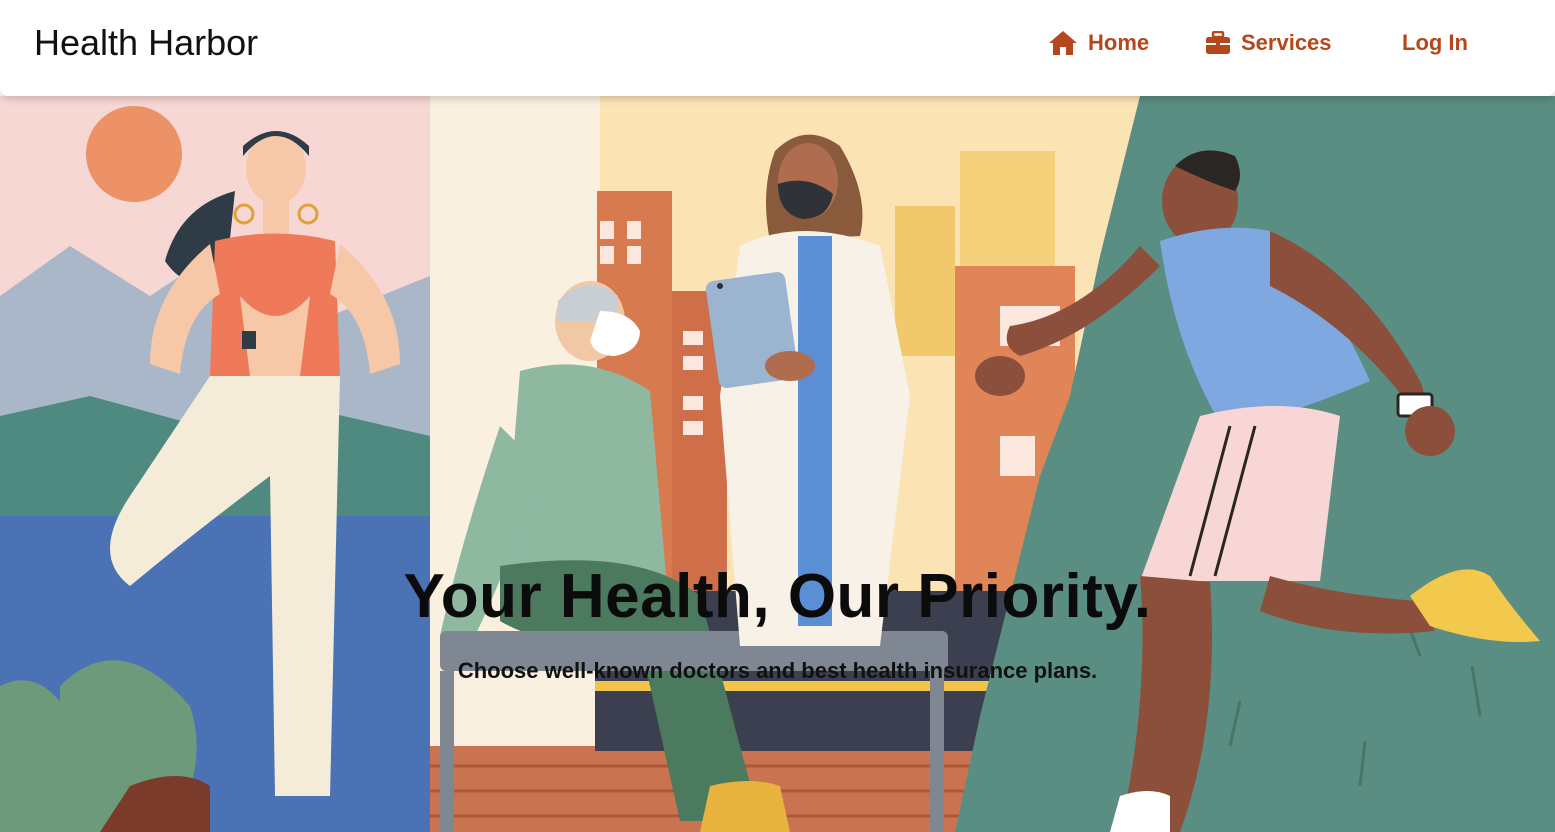 The image size is (1555, 832). Describe the element at coordinates (134, 154) in the screenshot. I see `sun-shape` at that location.